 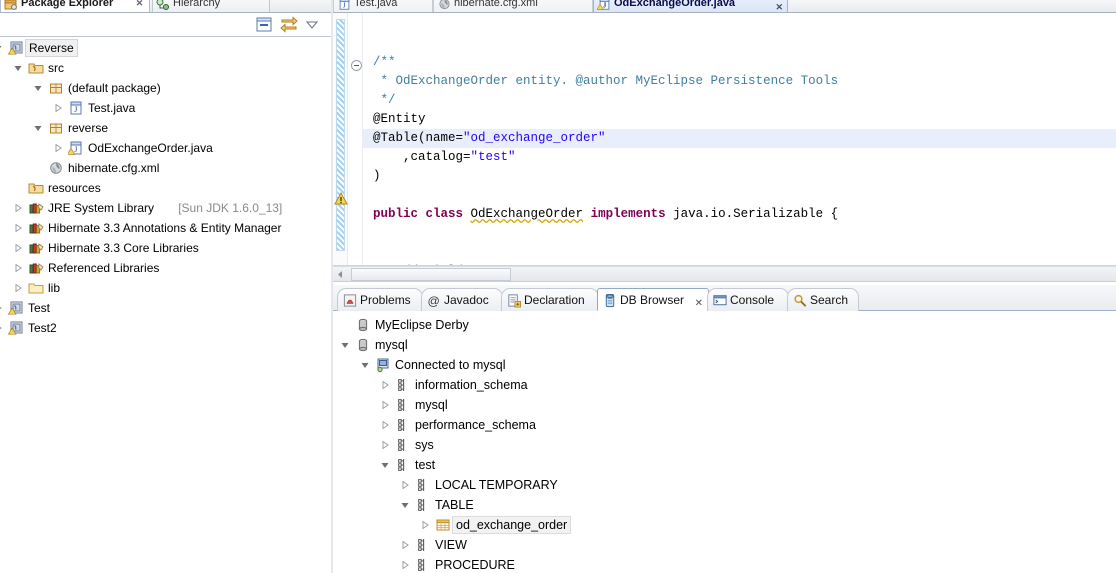 What do you see at coordinates (313, 25) in the screenshot?
I see `view-menu-icon` at bounding box center [313, 25].